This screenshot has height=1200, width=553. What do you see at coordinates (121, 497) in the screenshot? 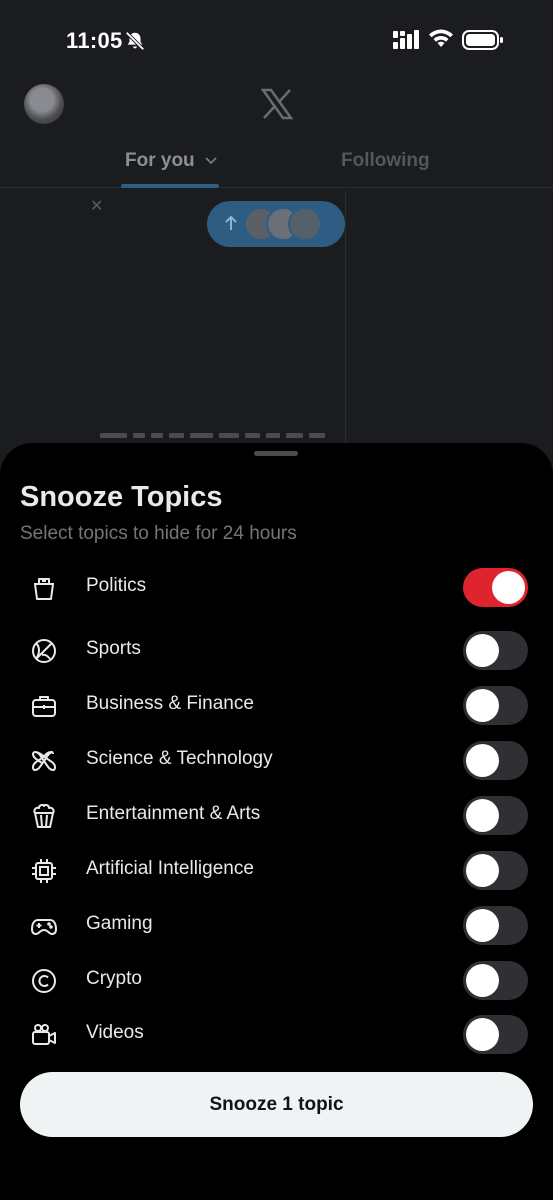
I see `sheet-title: Snooze Topics` at bounding box center [121, 497].